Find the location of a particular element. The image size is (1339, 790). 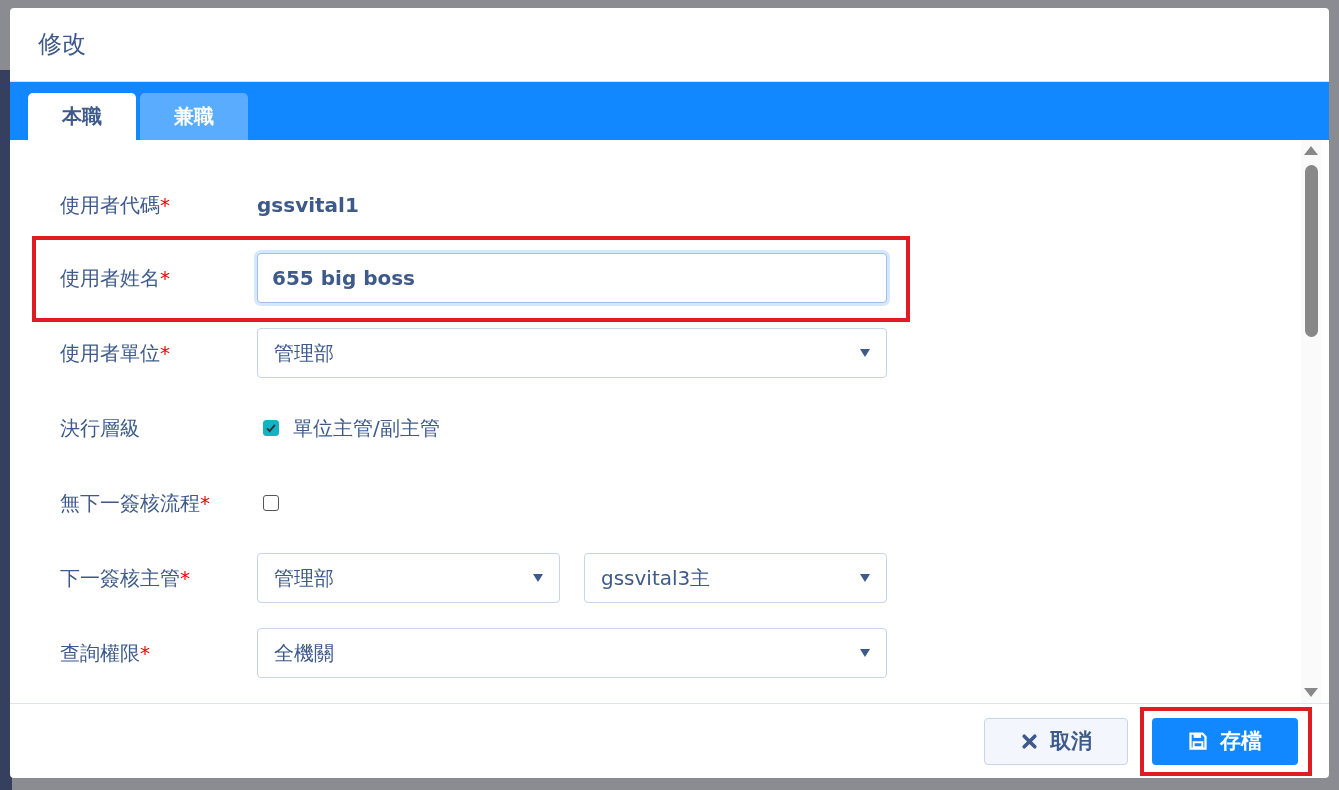

scrollbar is located at coordinates (1311, 422).